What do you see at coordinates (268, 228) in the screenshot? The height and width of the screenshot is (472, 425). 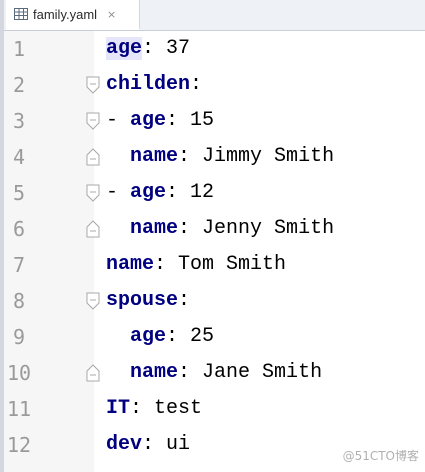 I see `yaml-value: Jenny Smith` at bounding box center [268, 228].